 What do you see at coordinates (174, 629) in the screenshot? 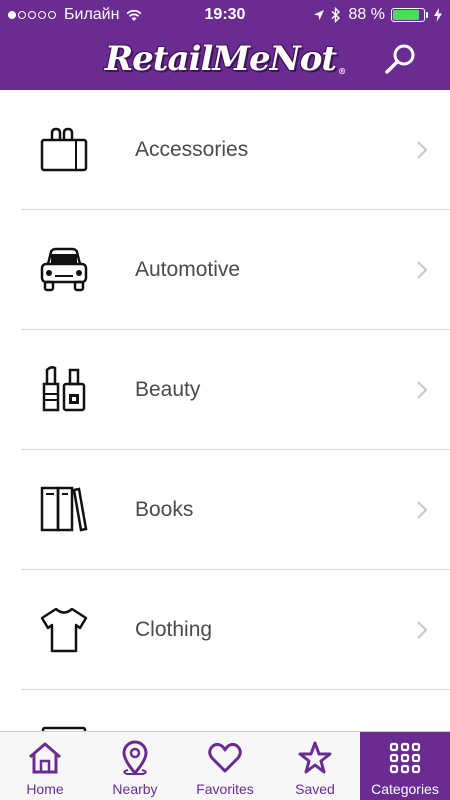
I see `category-label: Clothing` at bounding box center [174, 629].